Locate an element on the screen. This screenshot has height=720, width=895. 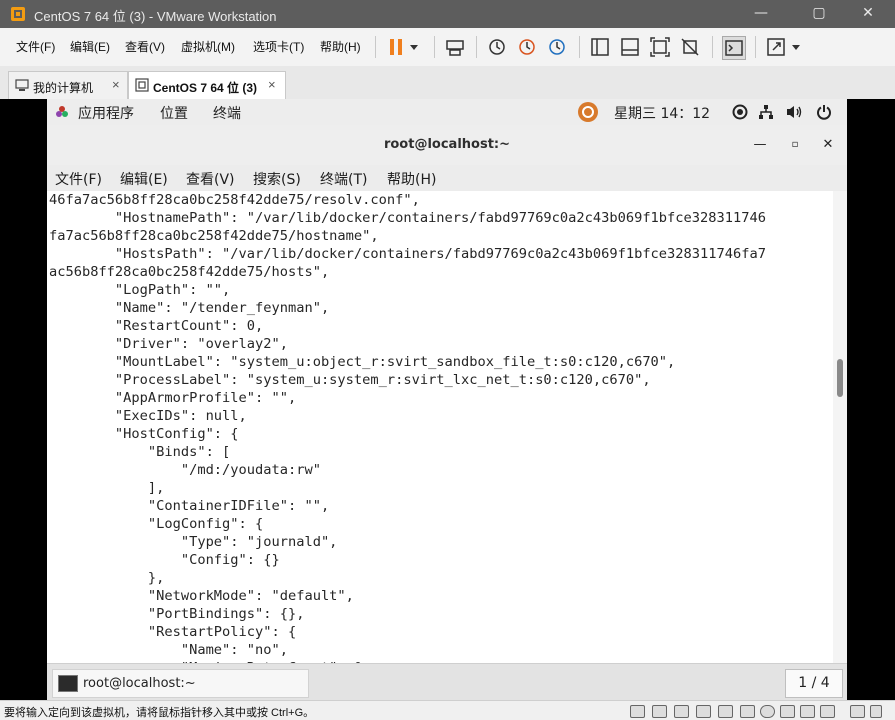
close-button: ✕ is located at coordinates (868, 14).